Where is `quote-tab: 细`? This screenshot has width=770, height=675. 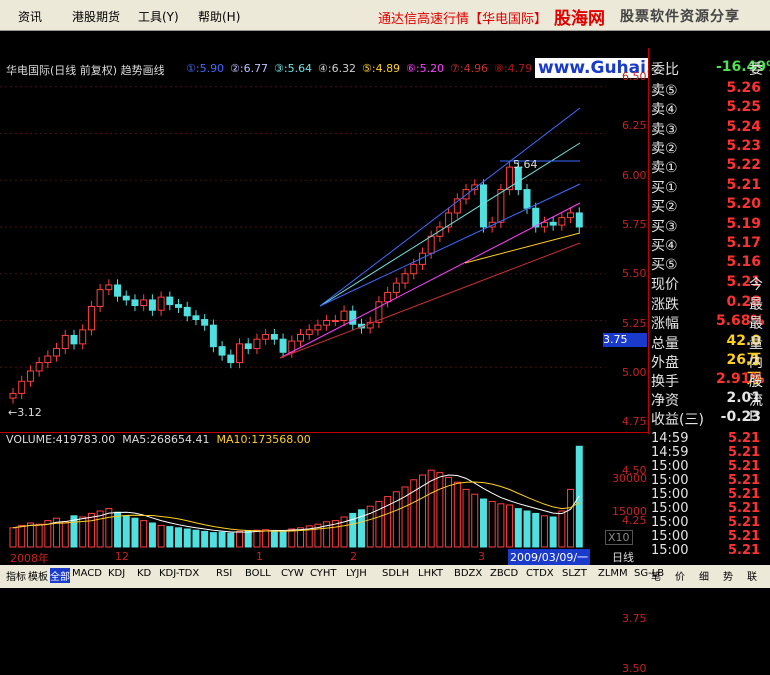
quote-tab: 细 is located at coordinates (704, 575).